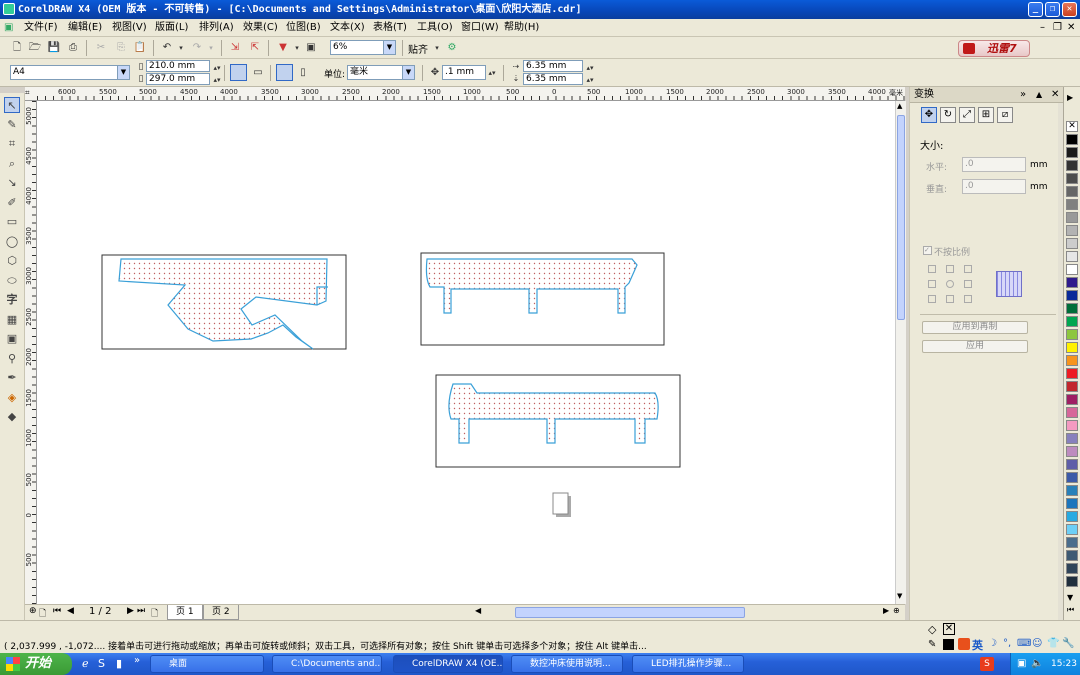 This screenshot has height=675, width=1080. I want to click on ie-quicklaunch-icon: ℯ, so click(85, 663).